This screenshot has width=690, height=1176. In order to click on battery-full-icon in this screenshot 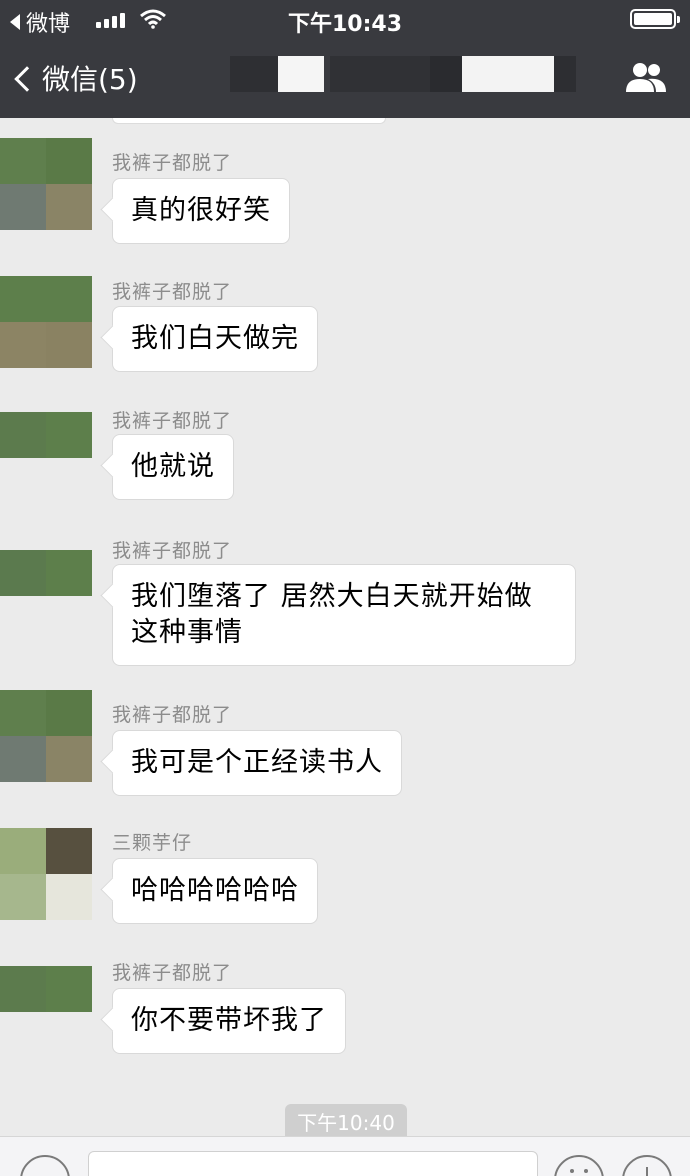, I will do `click(655, 19)`.